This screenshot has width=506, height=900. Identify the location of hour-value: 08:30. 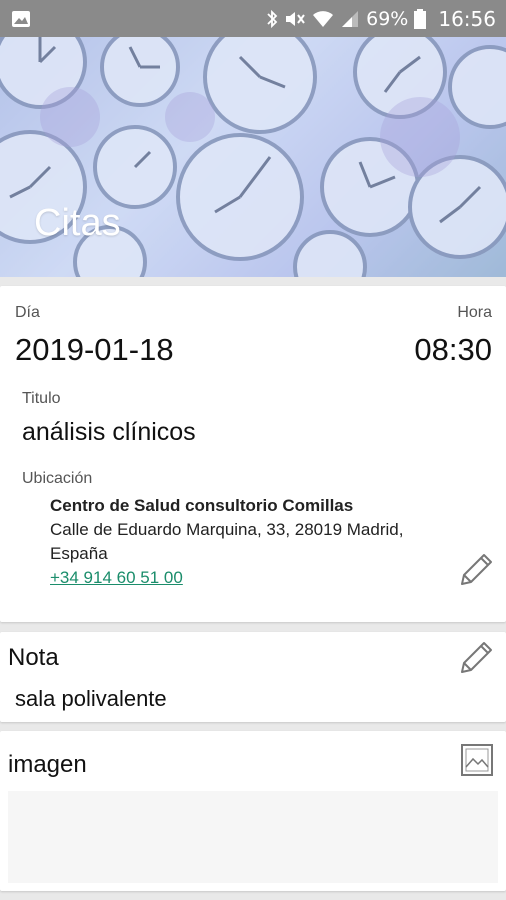
(453, 350).